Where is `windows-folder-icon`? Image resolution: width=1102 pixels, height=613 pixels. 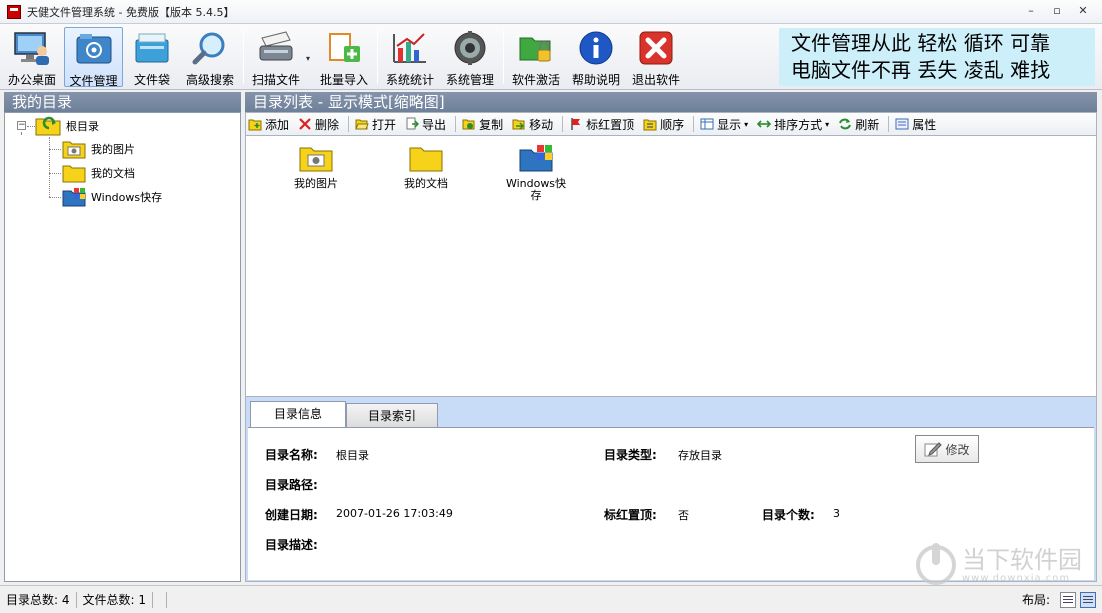 windows-folder-icon is located at coordinates (74, 197).